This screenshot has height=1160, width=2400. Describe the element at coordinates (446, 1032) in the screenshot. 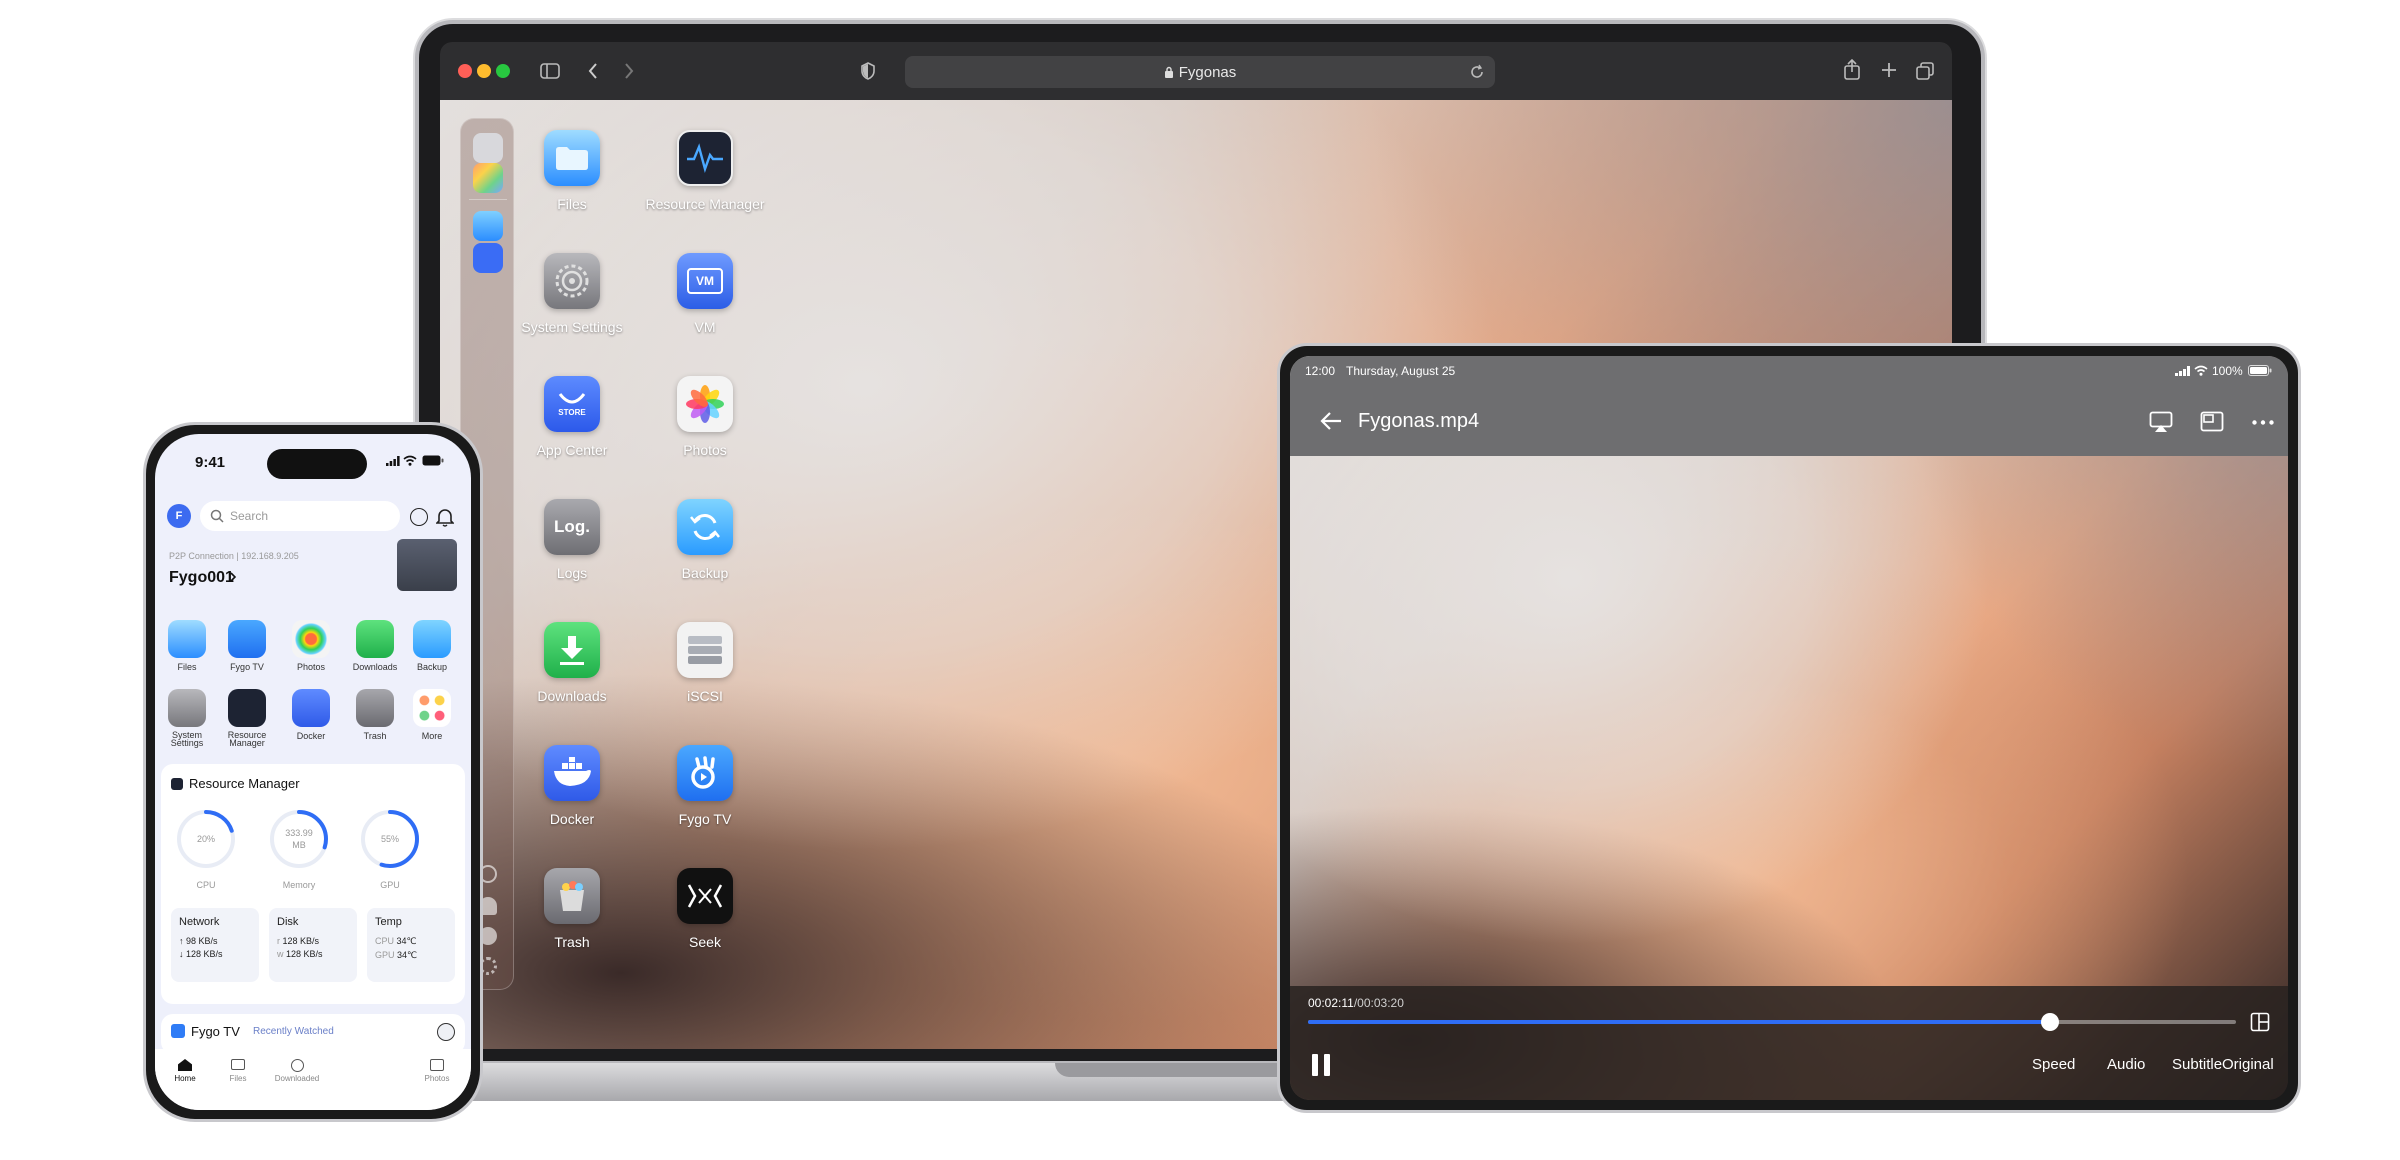

I see `eye-icon` at that location.